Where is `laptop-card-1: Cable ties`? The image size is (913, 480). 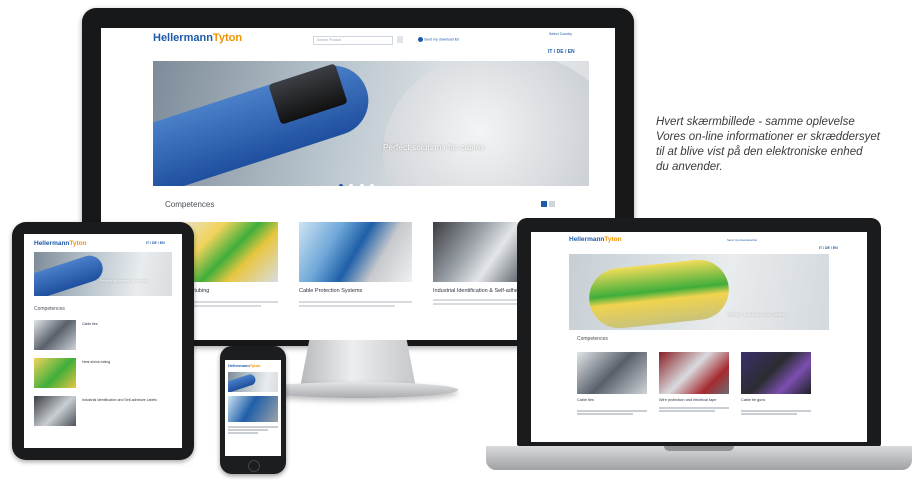
laptop-card-1: Cable ties is located at coordinates (612, 384).